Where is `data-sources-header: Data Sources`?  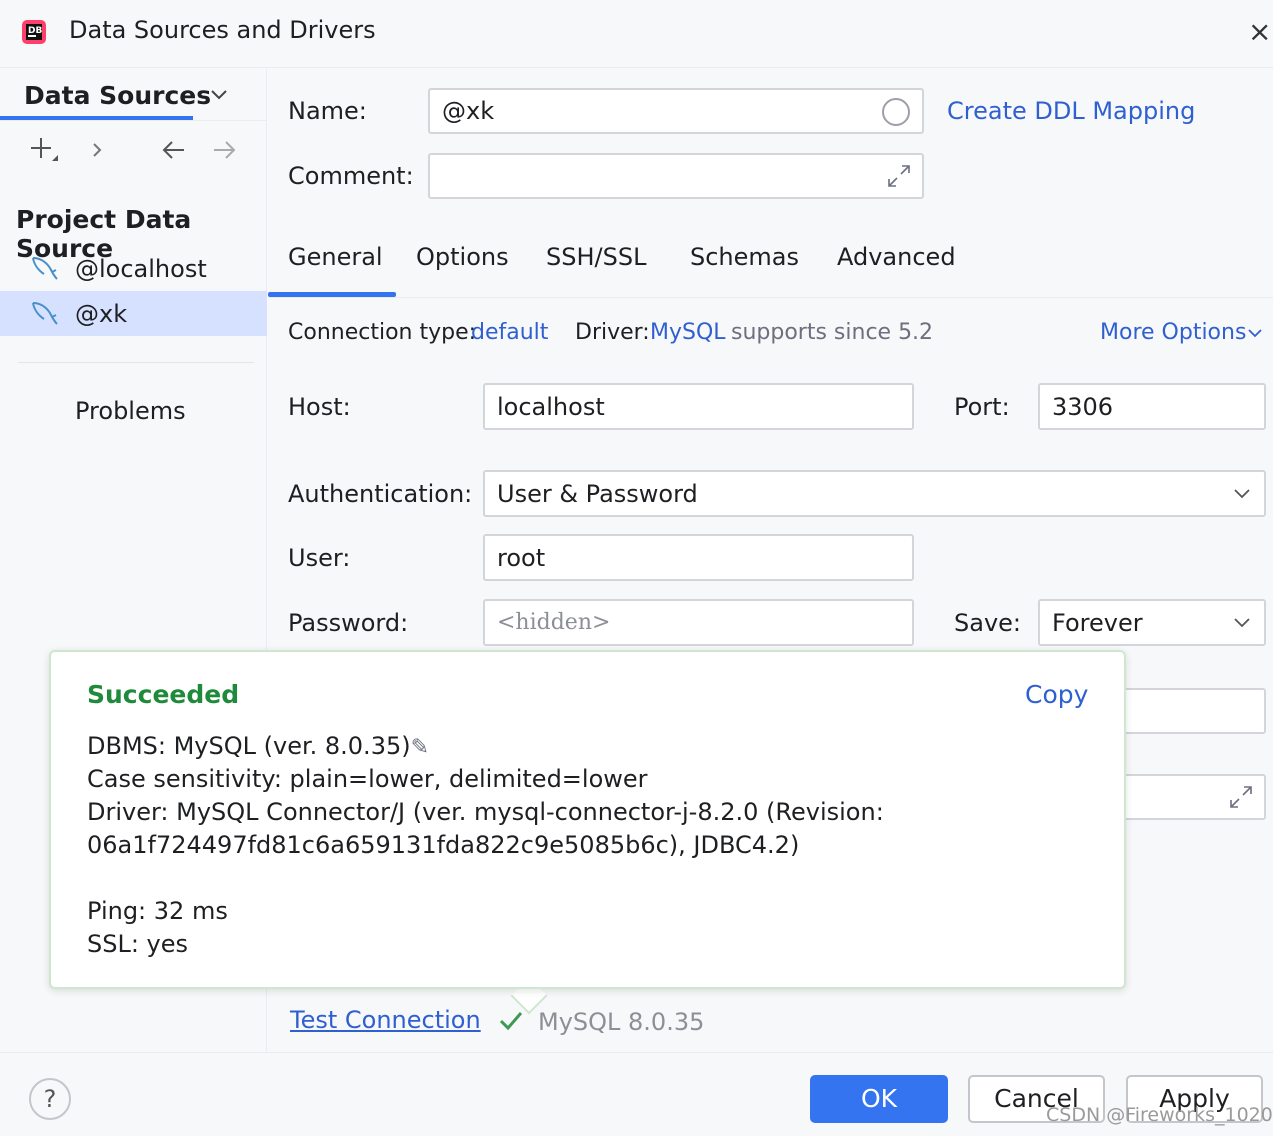
data-sources-header: Data Sources is located at coordinates (117, 95).